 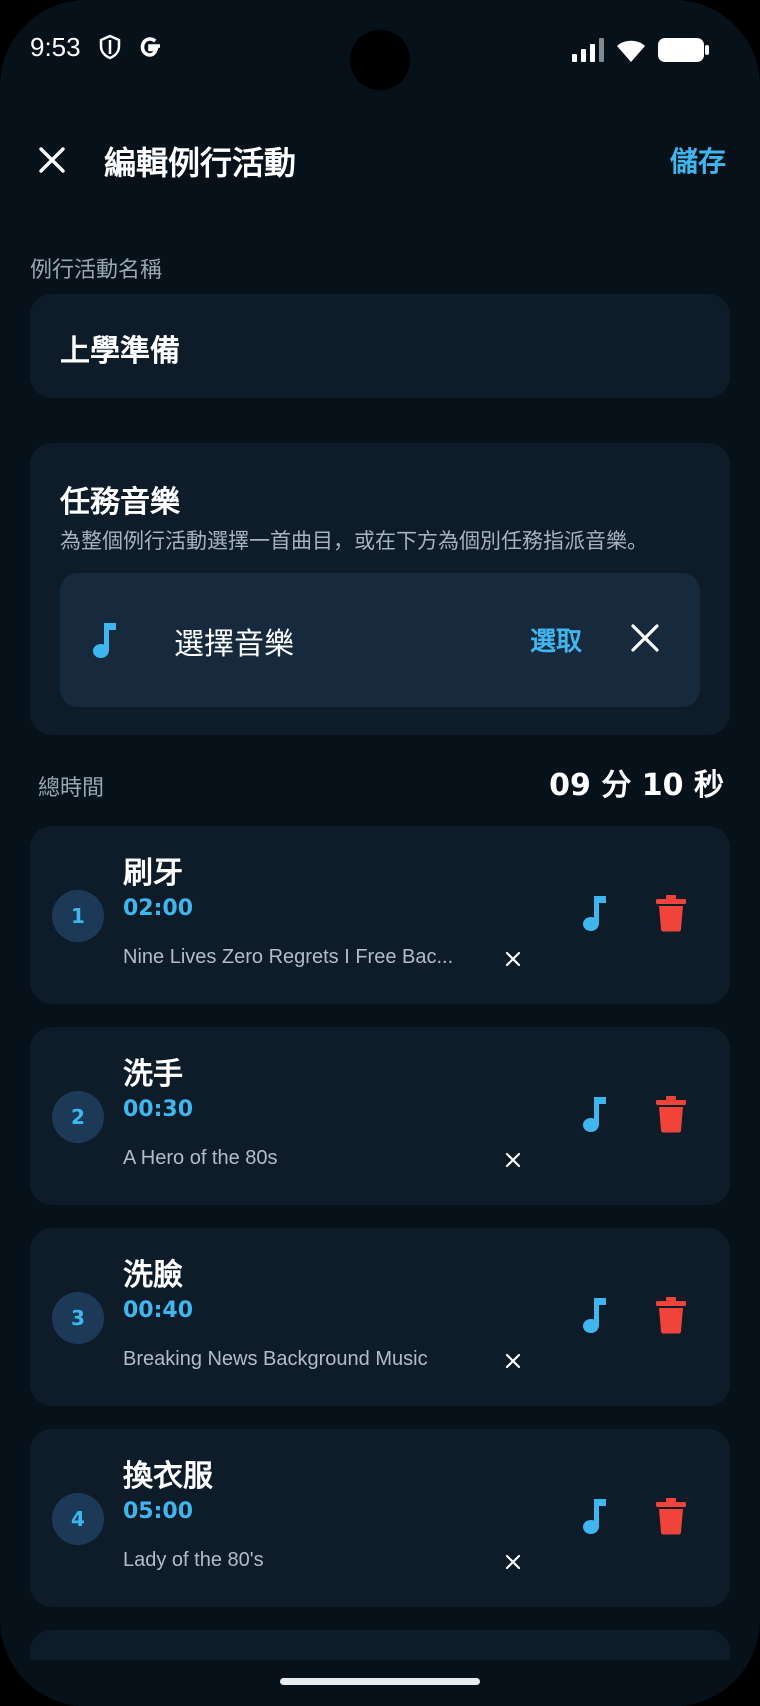 What do you see at coordinates (380, 346) in the screenshot?
I see `routine-name-field: 上學準備` at bounding box center [380, 346].